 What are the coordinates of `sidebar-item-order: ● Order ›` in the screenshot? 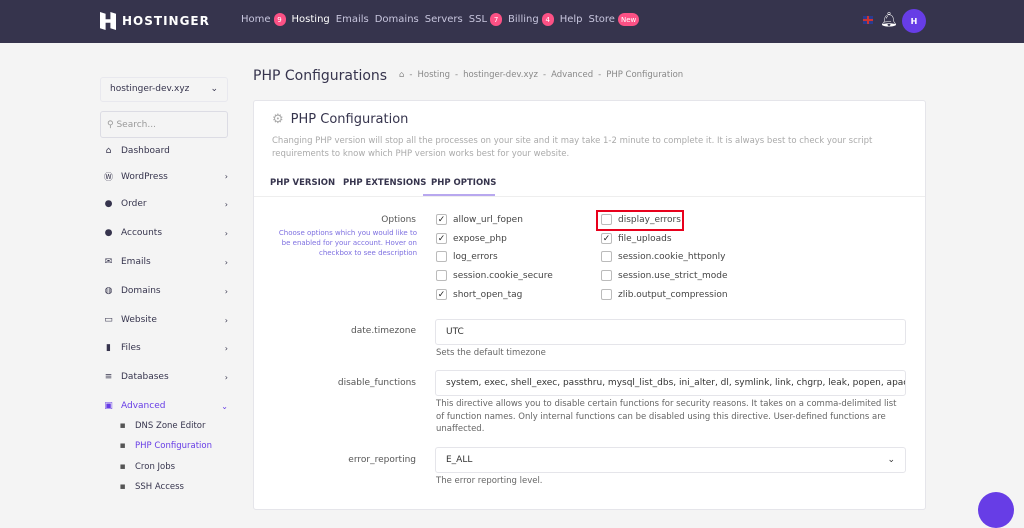 It's located at (165, 204).